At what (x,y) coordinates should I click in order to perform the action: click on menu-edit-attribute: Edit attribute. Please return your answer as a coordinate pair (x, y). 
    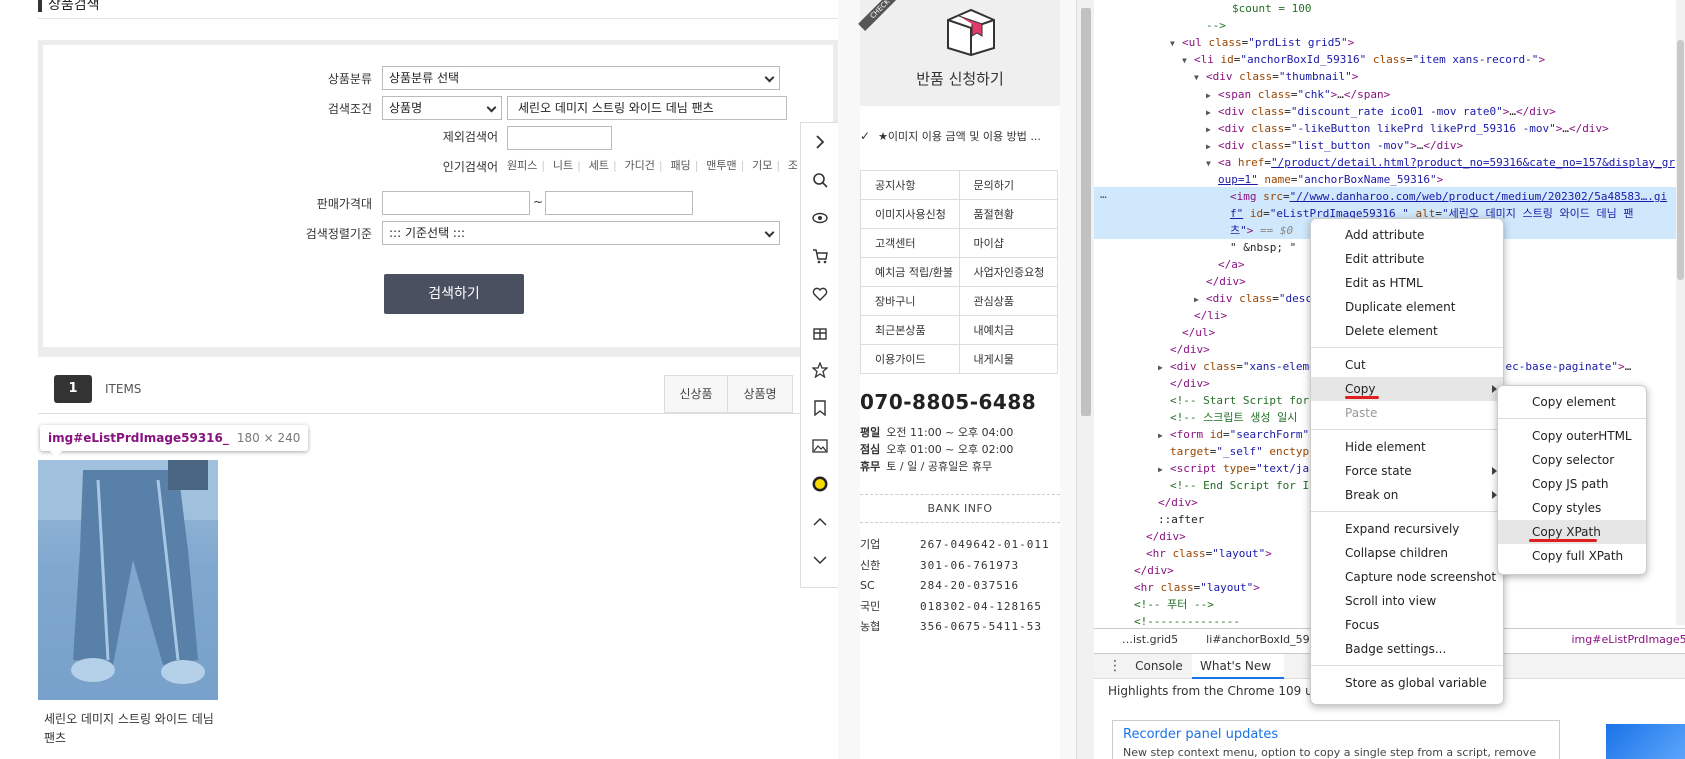
    Looking at the image, I should click on (1407, 259).